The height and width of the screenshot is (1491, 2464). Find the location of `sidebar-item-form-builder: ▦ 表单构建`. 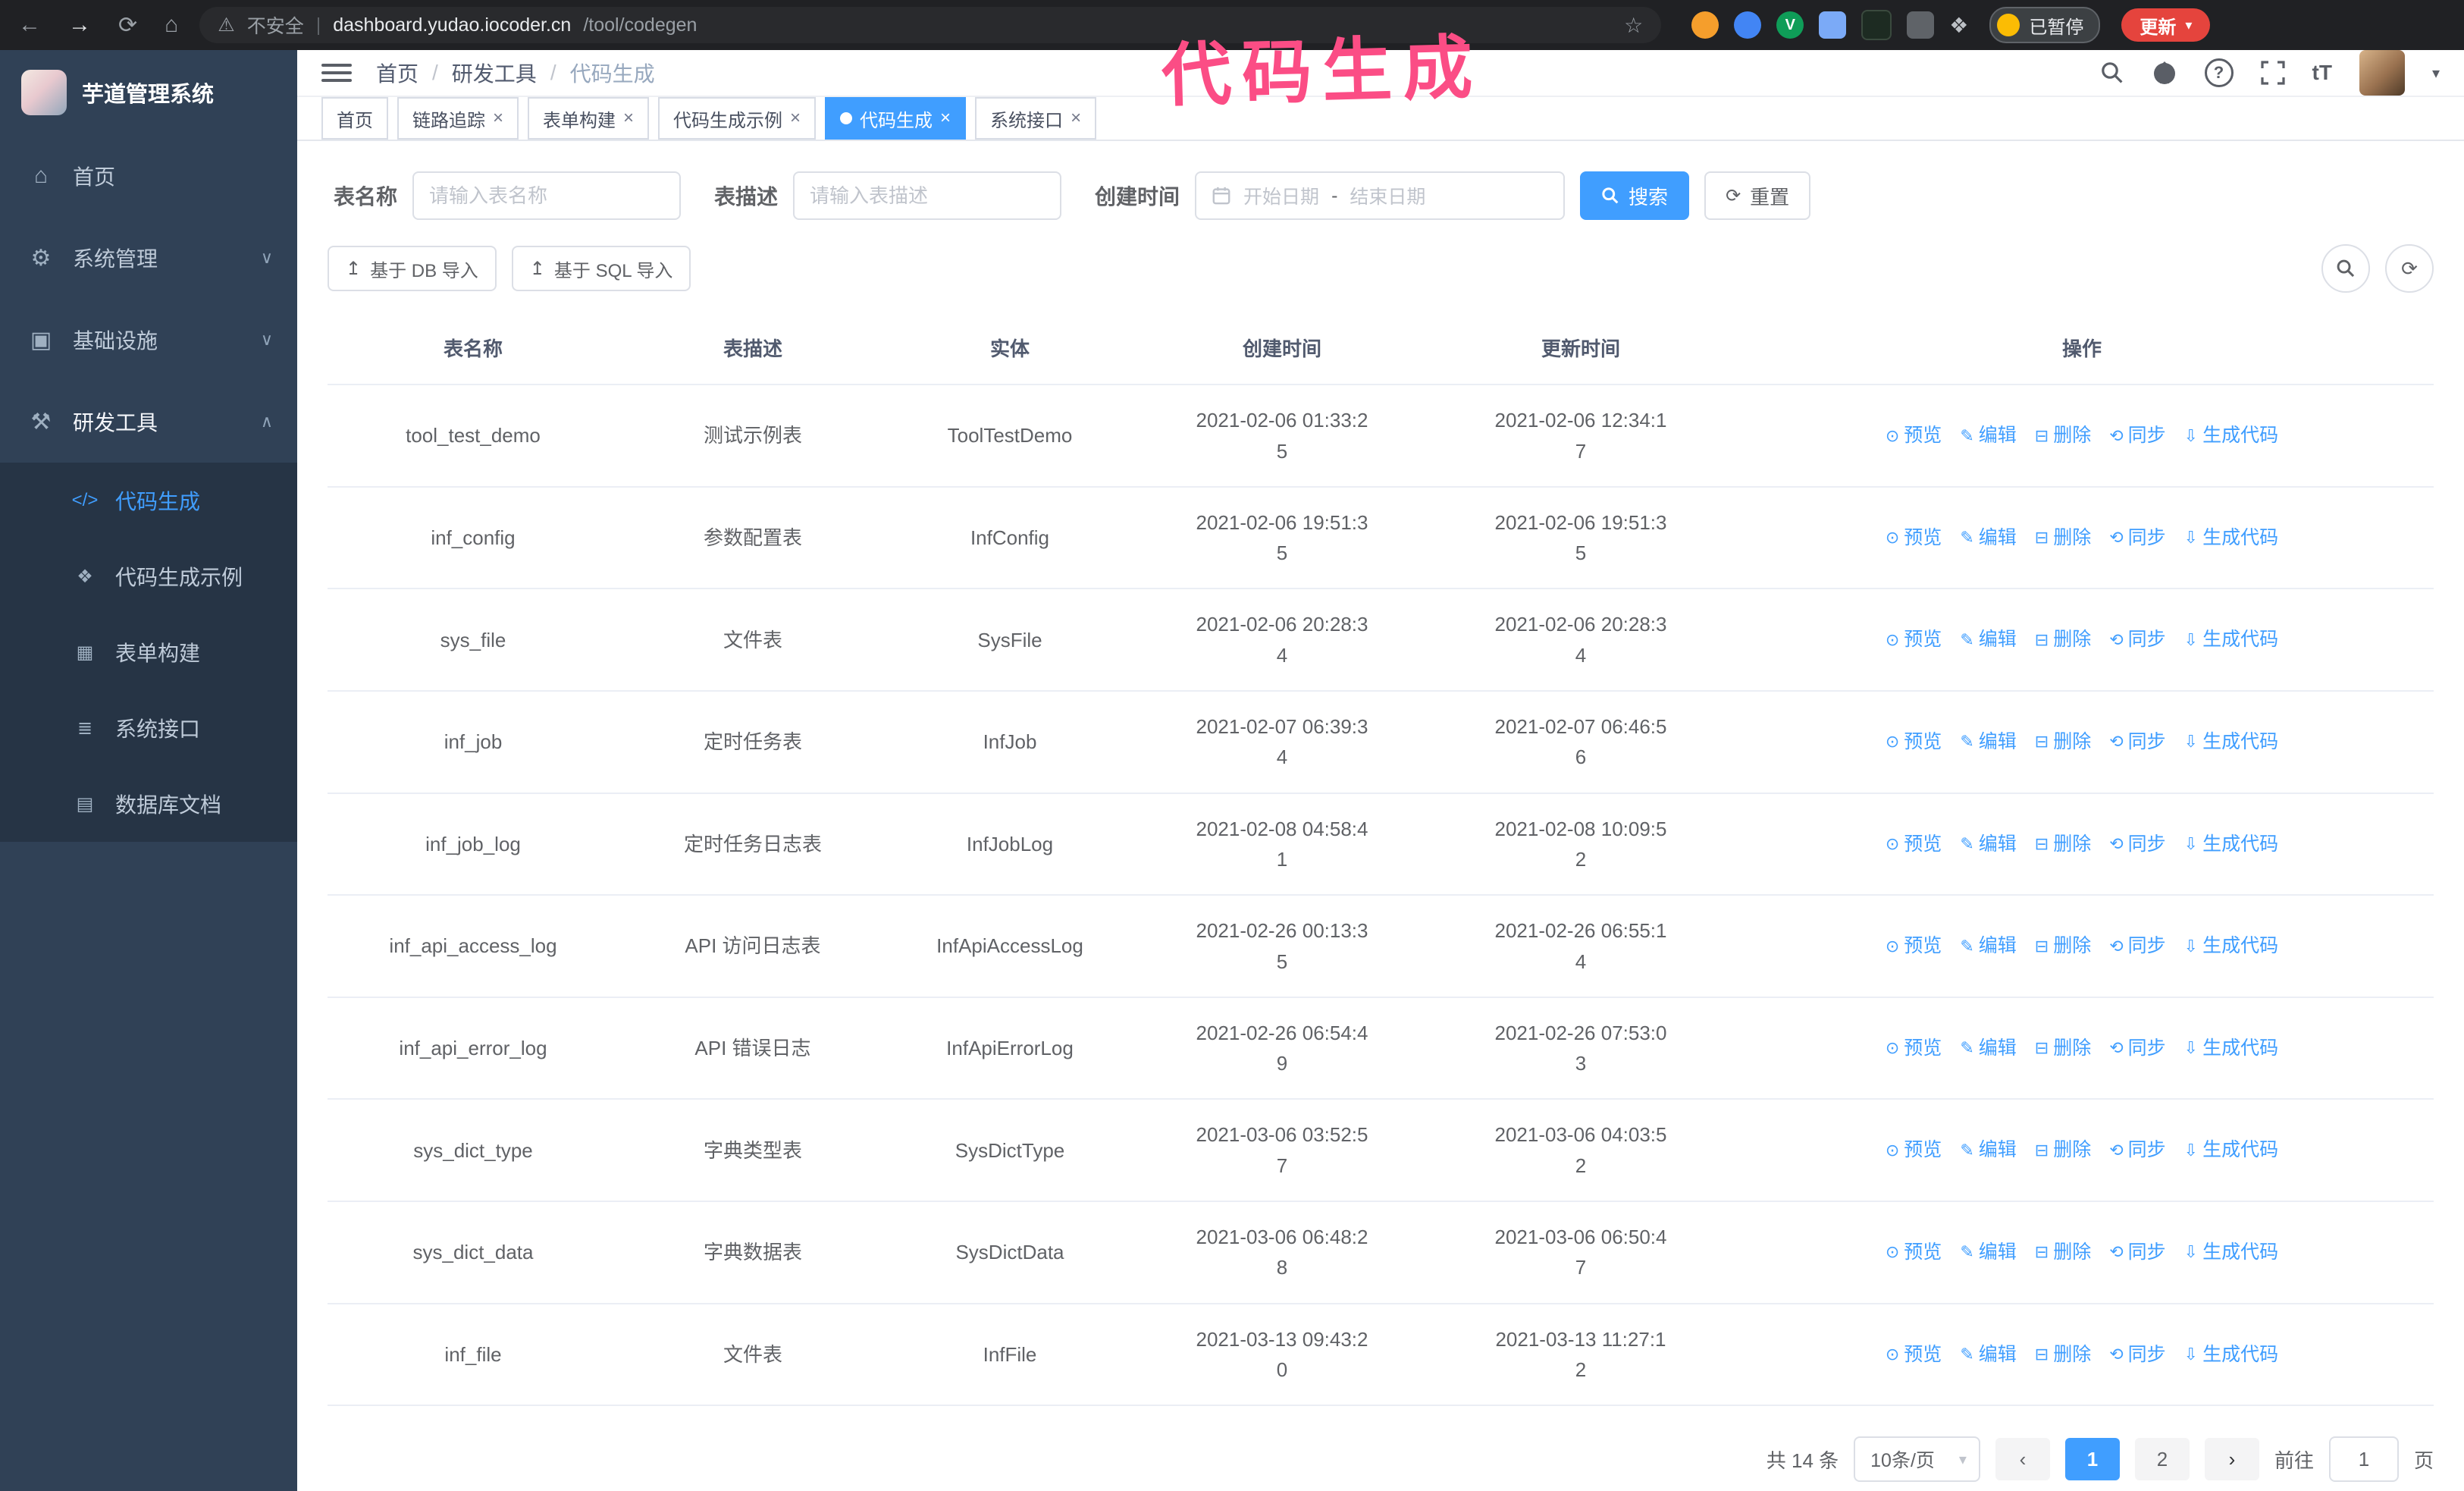

sidebar-item-form-builder: ▦ 表单构建 is located at coordinates (148, 652).